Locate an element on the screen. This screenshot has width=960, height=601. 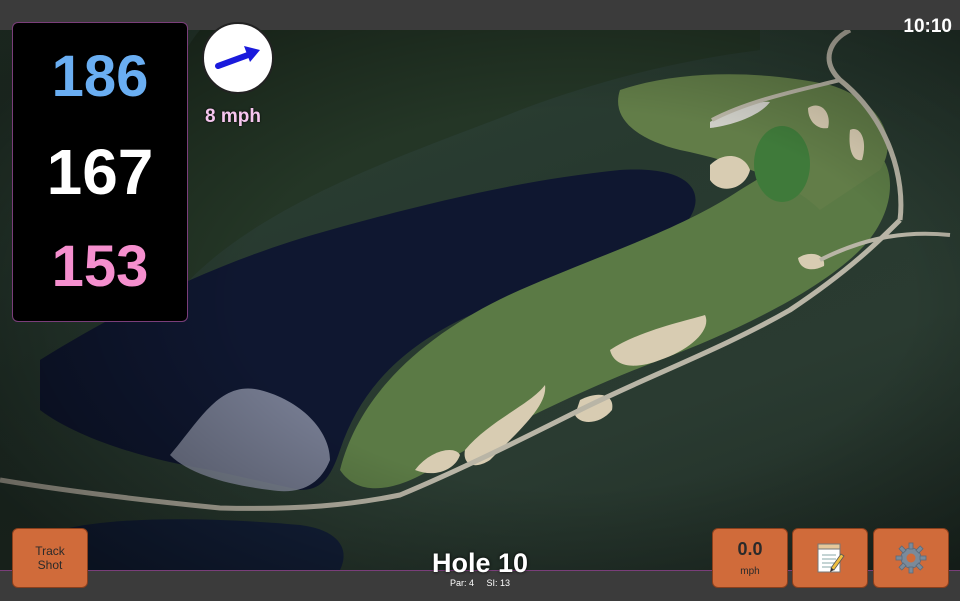
track-shot-label-line2: Shot is located at coordinates (50, 565).